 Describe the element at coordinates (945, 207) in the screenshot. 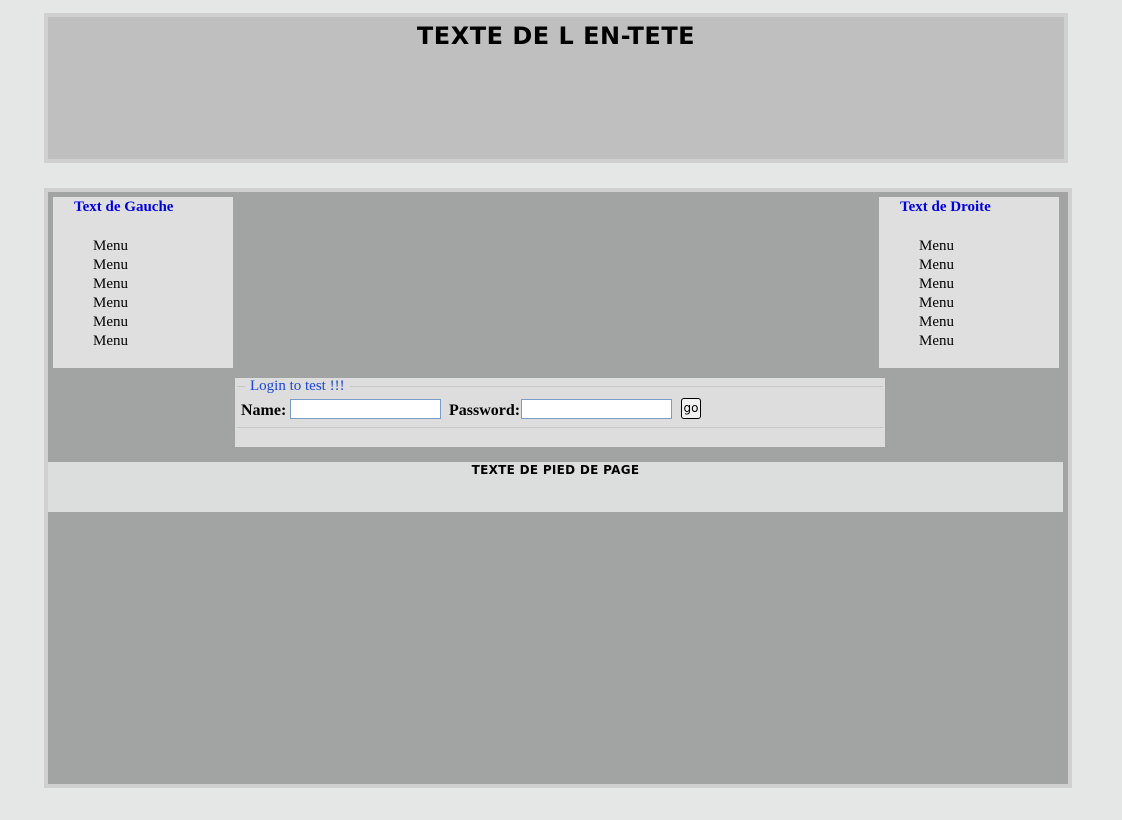

I see `right-sidebar-title: Text de Droite` at that location.